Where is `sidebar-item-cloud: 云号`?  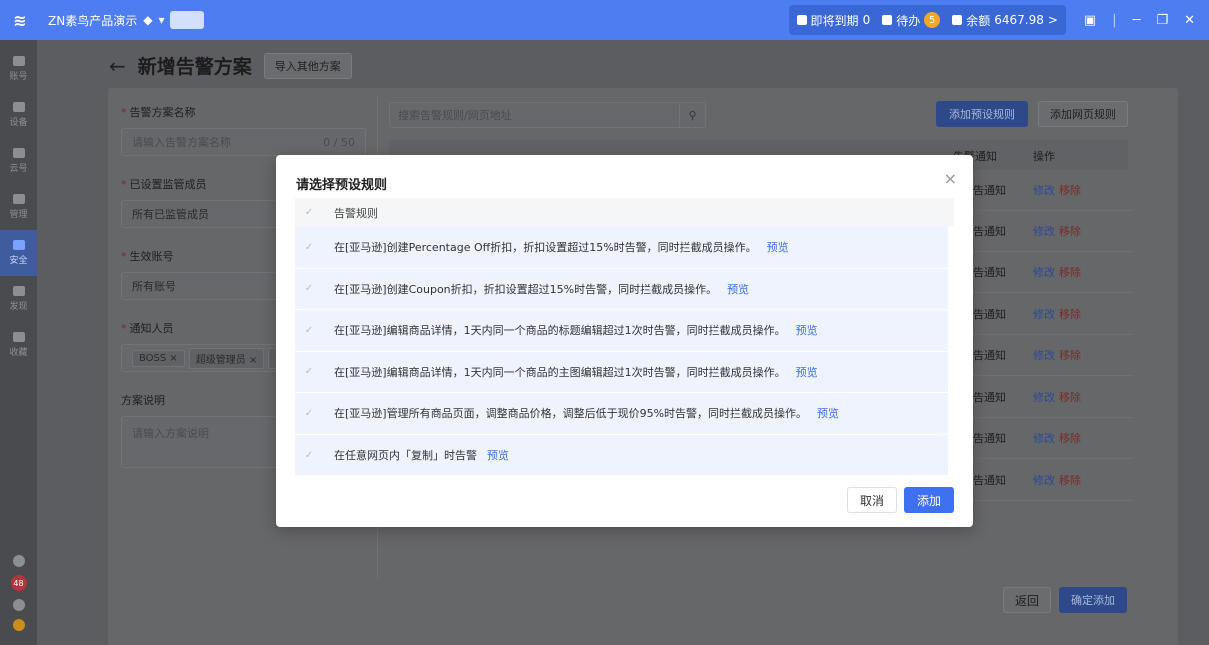 sidebar-item-cloud: 云号 is located at coordinates (18, 161).